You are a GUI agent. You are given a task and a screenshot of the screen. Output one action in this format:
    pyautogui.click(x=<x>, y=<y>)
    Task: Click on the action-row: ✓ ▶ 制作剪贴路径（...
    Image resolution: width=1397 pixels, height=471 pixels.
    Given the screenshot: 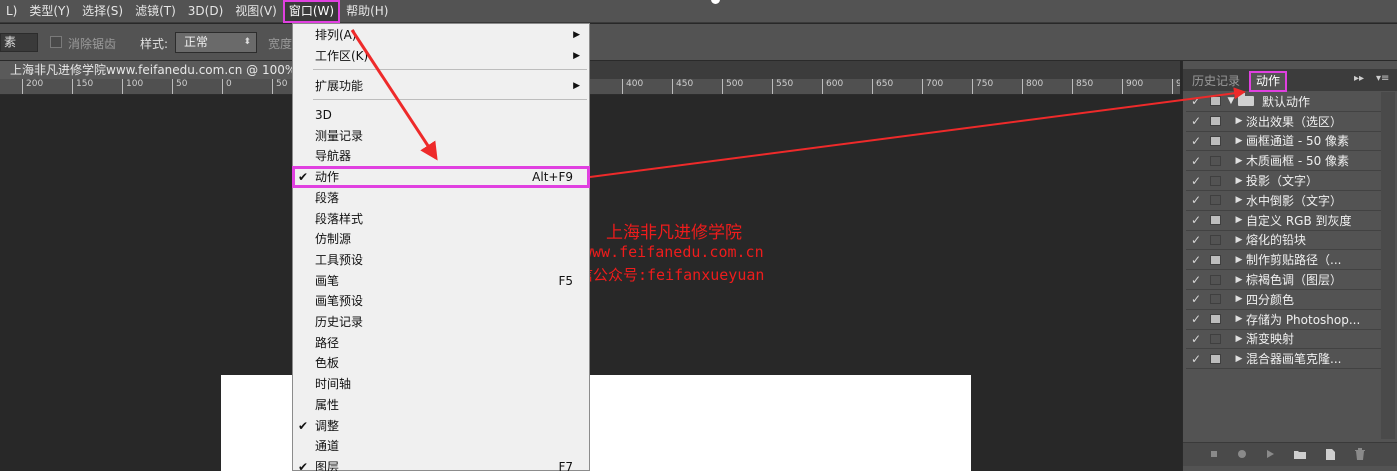 What is the action you would take?
    pyautogui.click(x=1283, y=260)
    